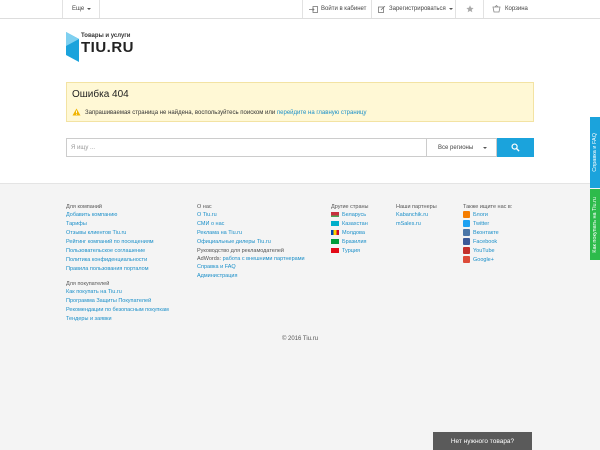 The height and width of the screenshot is (450, 600). I want to click on cart-label: Корзина, so click(516, 9).